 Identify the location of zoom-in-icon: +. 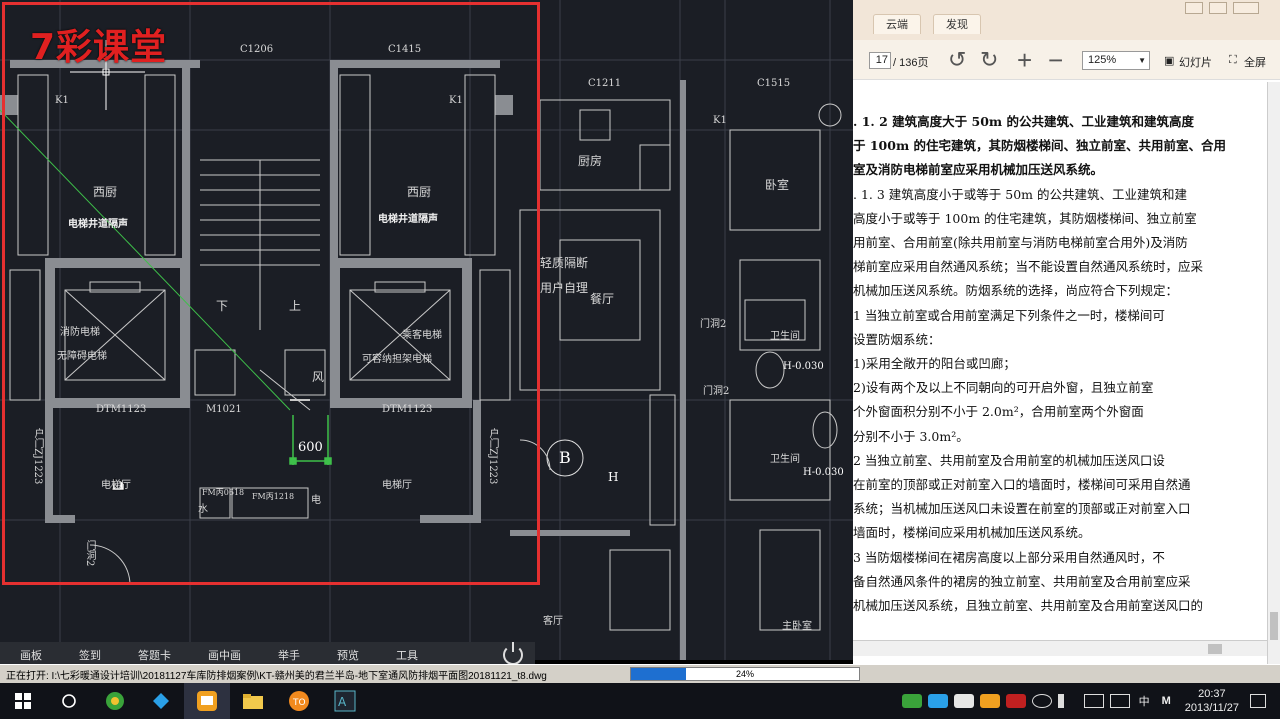
(1024, 60).